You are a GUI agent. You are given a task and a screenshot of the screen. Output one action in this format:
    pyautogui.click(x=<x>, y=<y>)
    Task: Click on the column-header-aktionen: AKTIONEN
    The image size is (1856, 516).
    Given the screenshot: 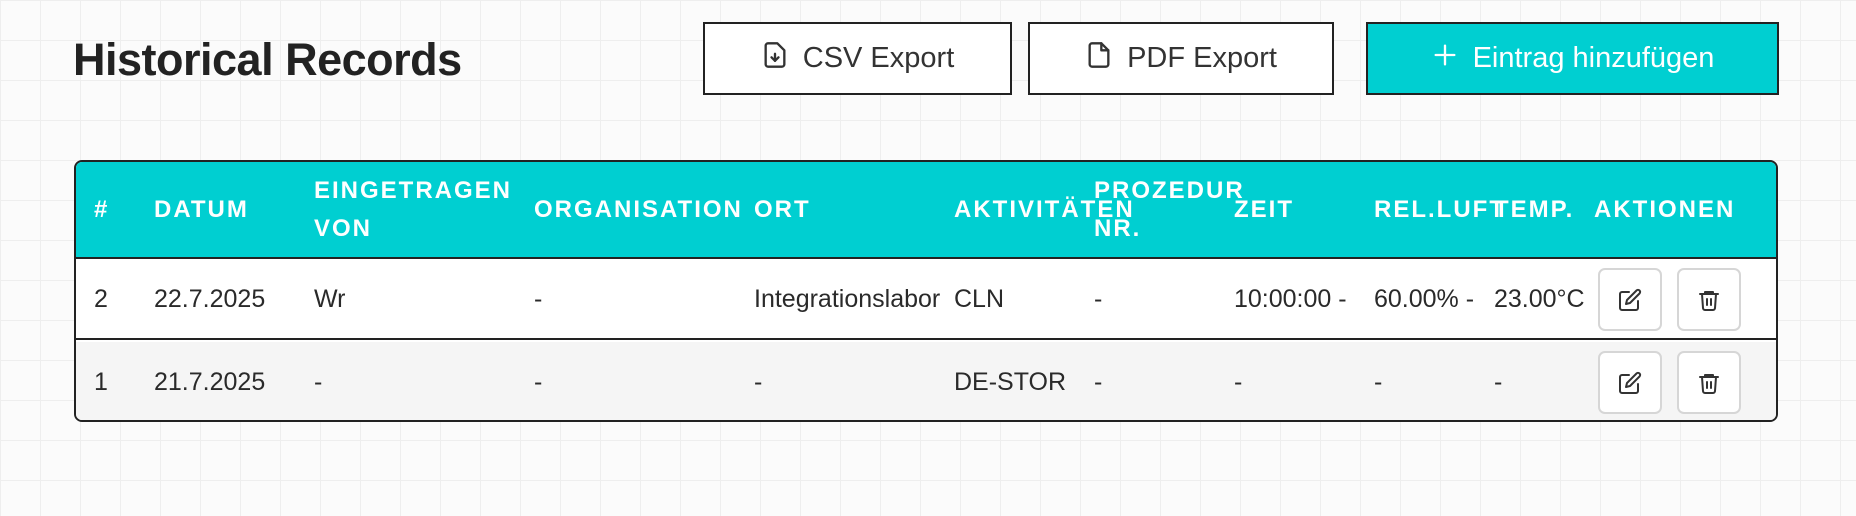 What is the action you would take?
    pyautogui.click(x=1665, y=209)
    